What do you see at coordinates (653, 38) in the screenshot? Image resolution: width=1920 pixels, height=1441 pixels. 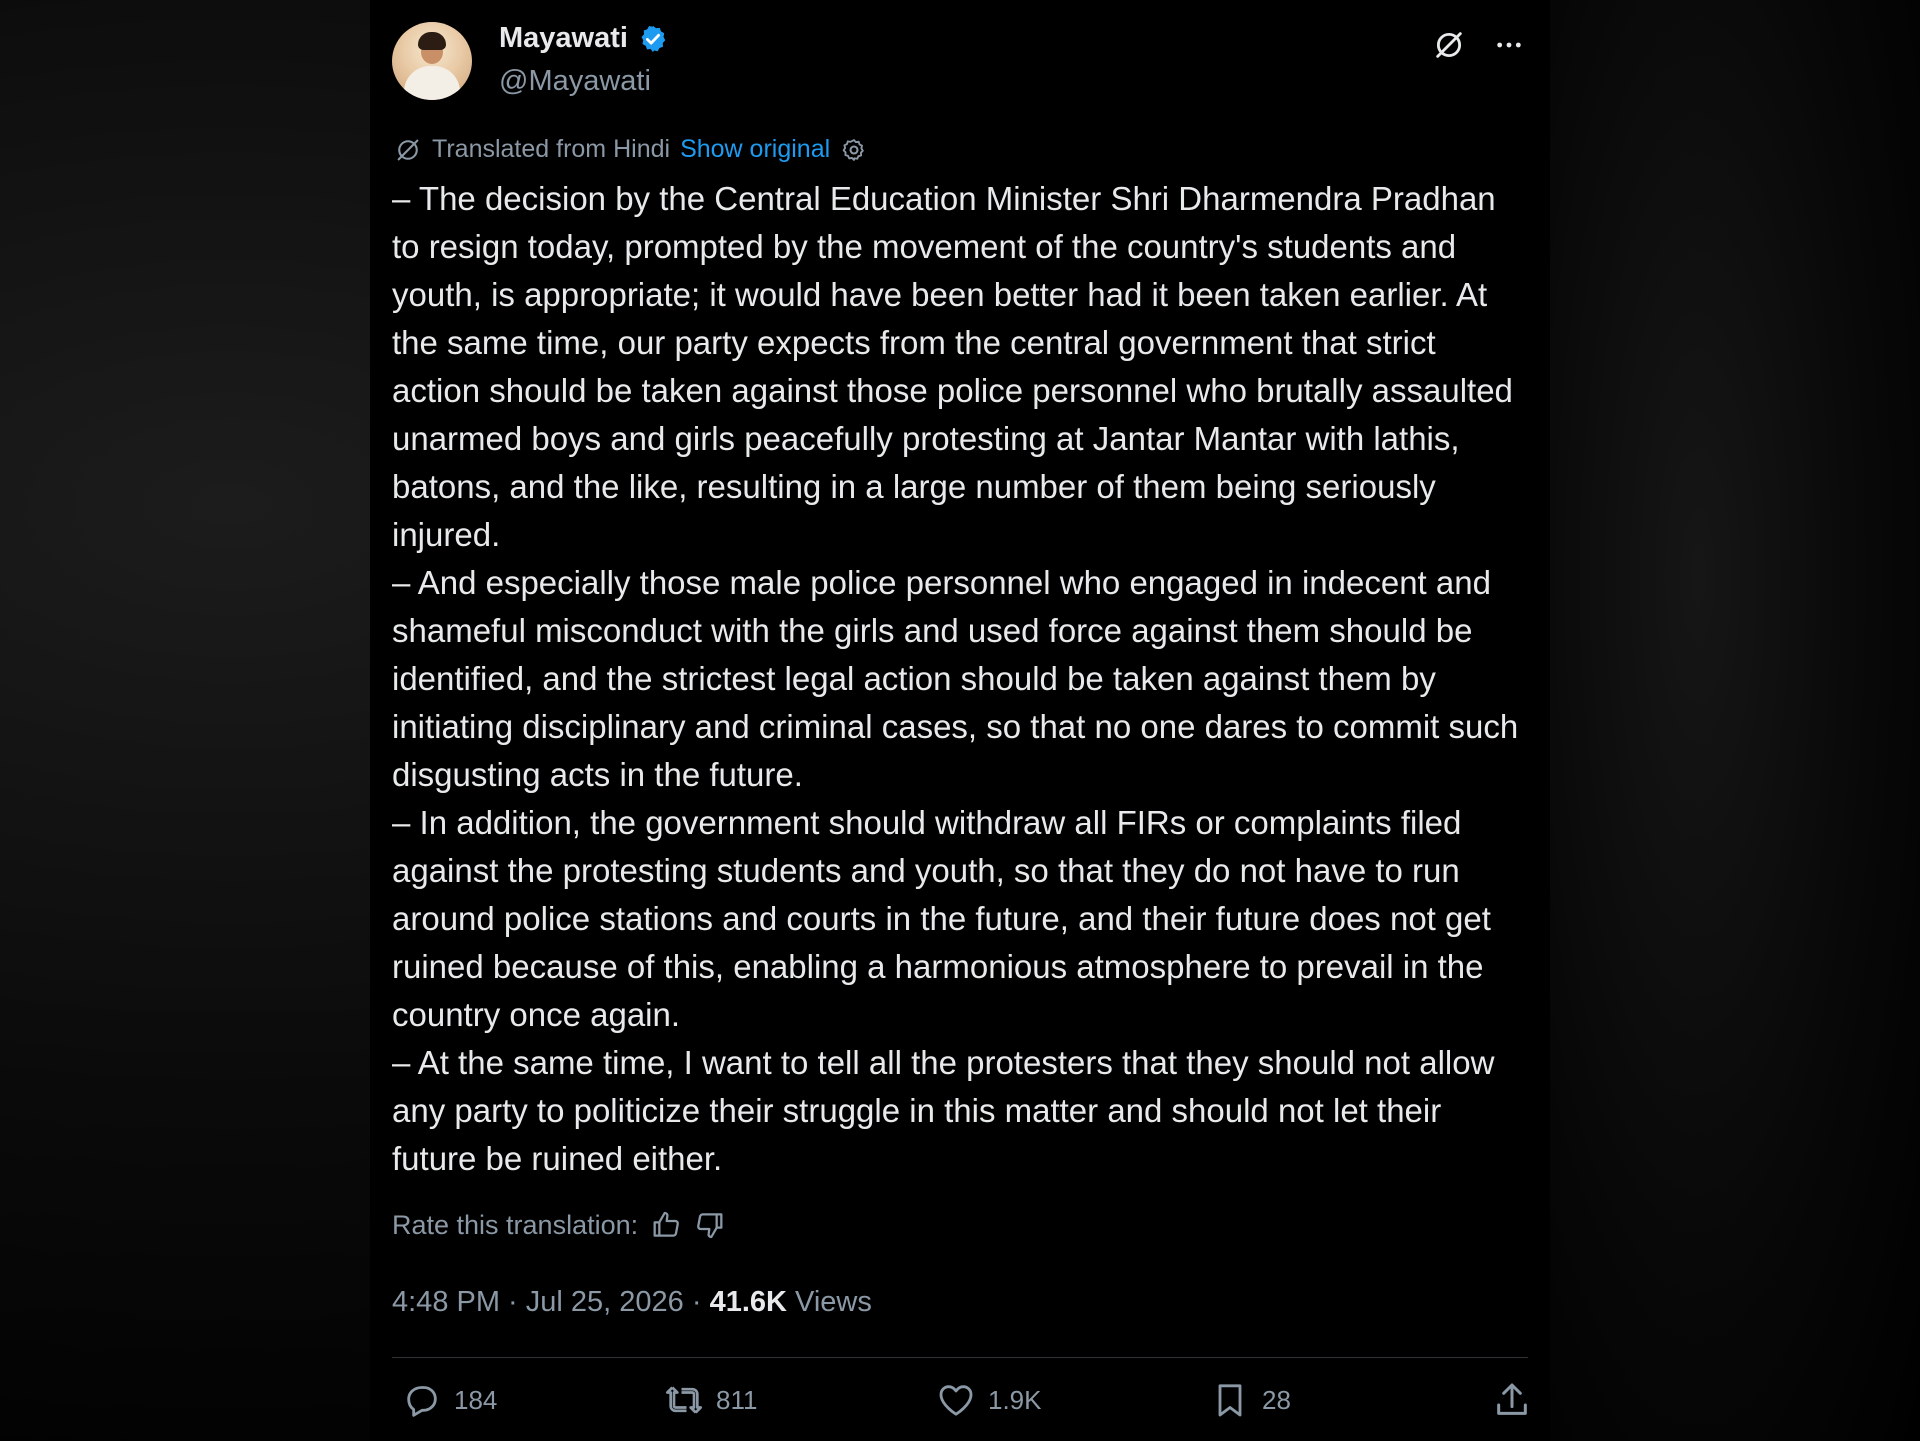 I see `verified-badge-icon` at bounding box center [653, 38].